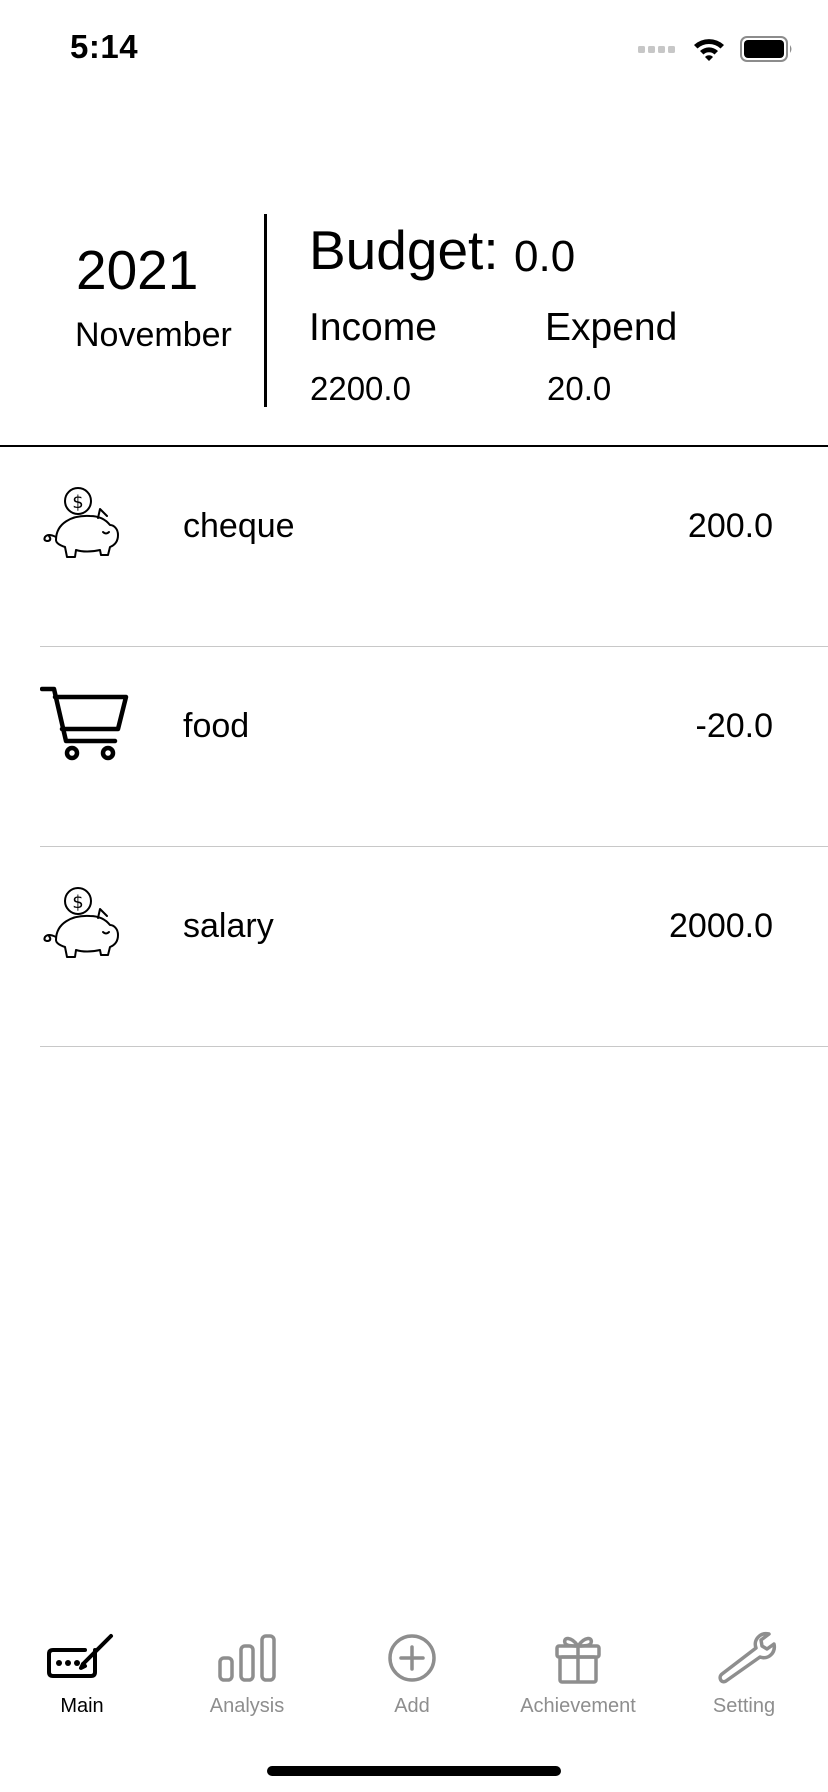 The width and height of the screenshot is (828, 1792). Describe the element at coordinates (744, 1706) in the screenshot. I see `tab-setting-label: Setting` at that location.